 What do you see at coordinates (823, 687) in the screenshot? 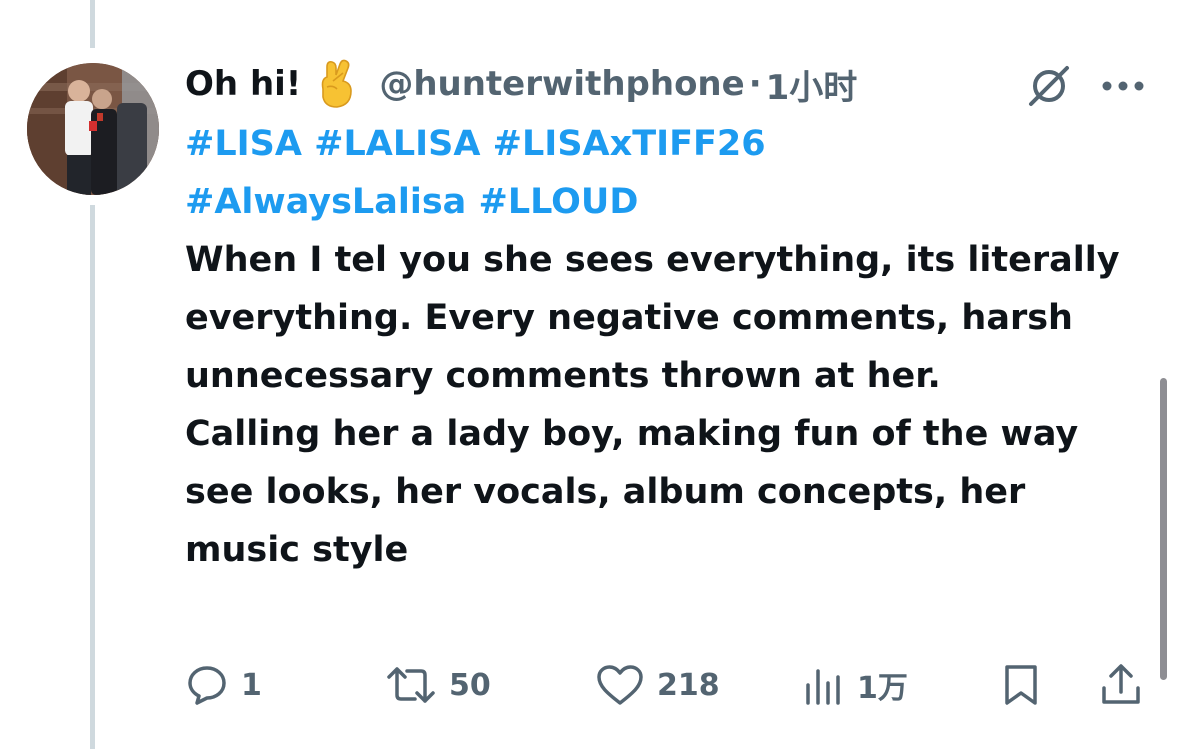
I see `views-chart-icon` at bounding box center [823, 687].